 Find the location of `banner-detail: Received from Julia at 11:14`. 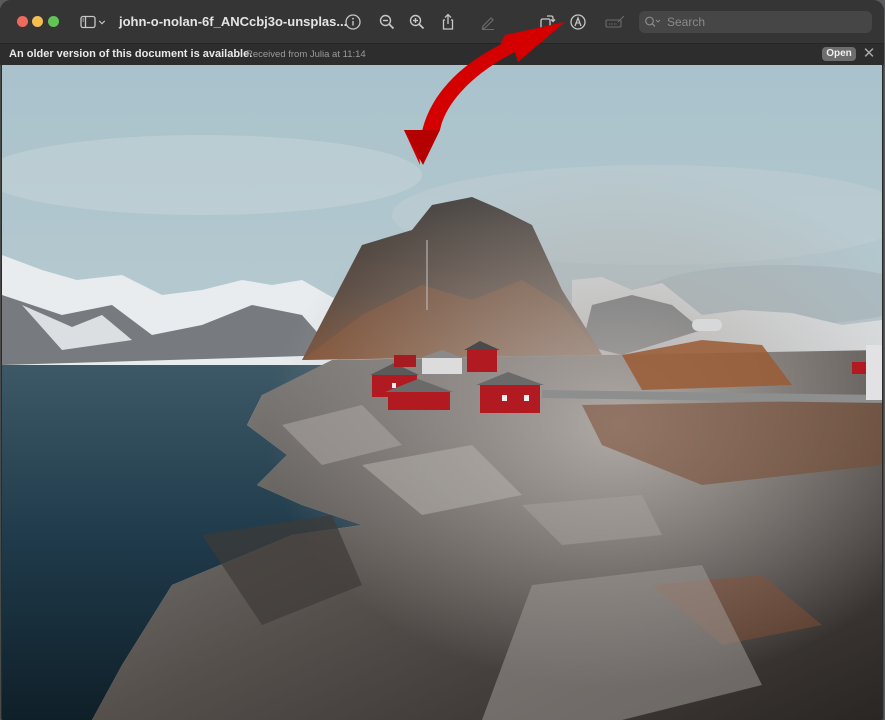

banner-detail: Received from Julia at 11:14 is located at coordinates (306, 54).